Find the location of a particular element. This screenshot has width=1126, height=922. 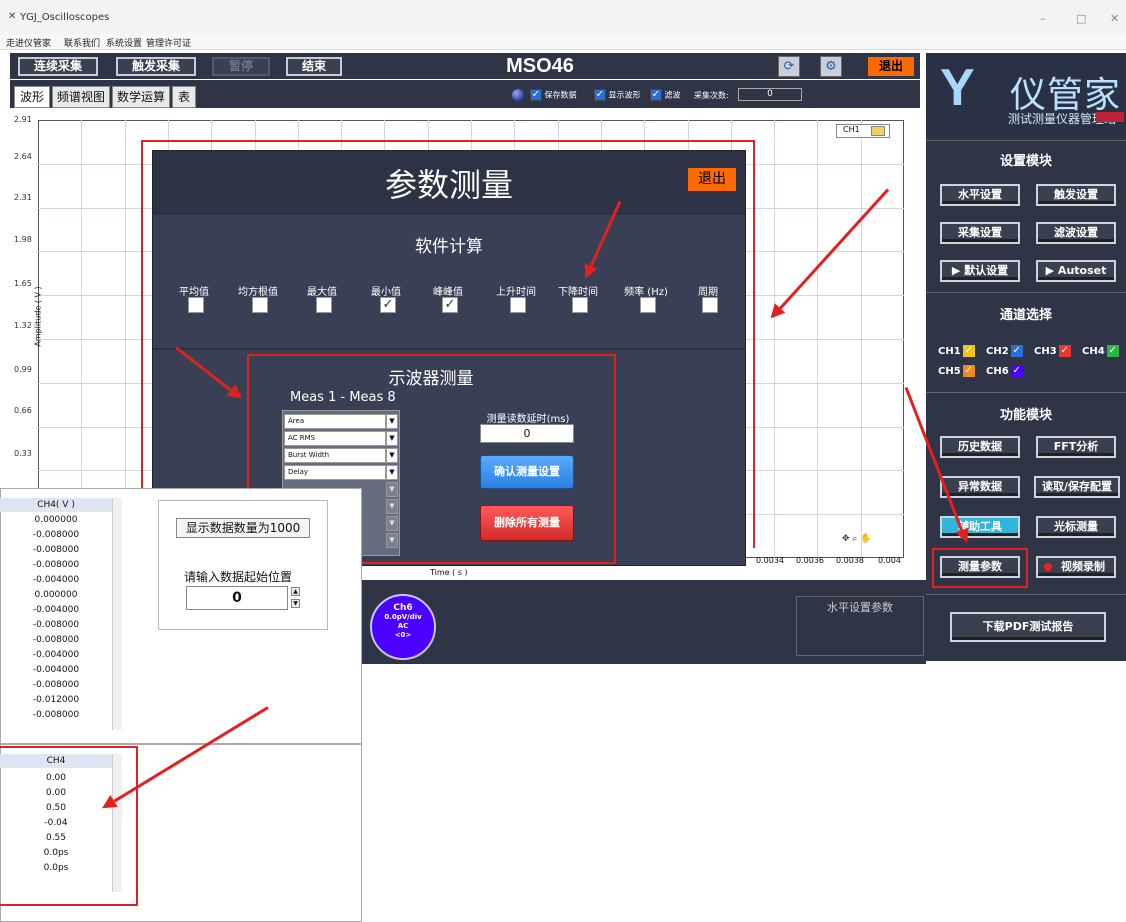

filter-settings-button: 滤波设置 is located at coordinates (1076, 233).